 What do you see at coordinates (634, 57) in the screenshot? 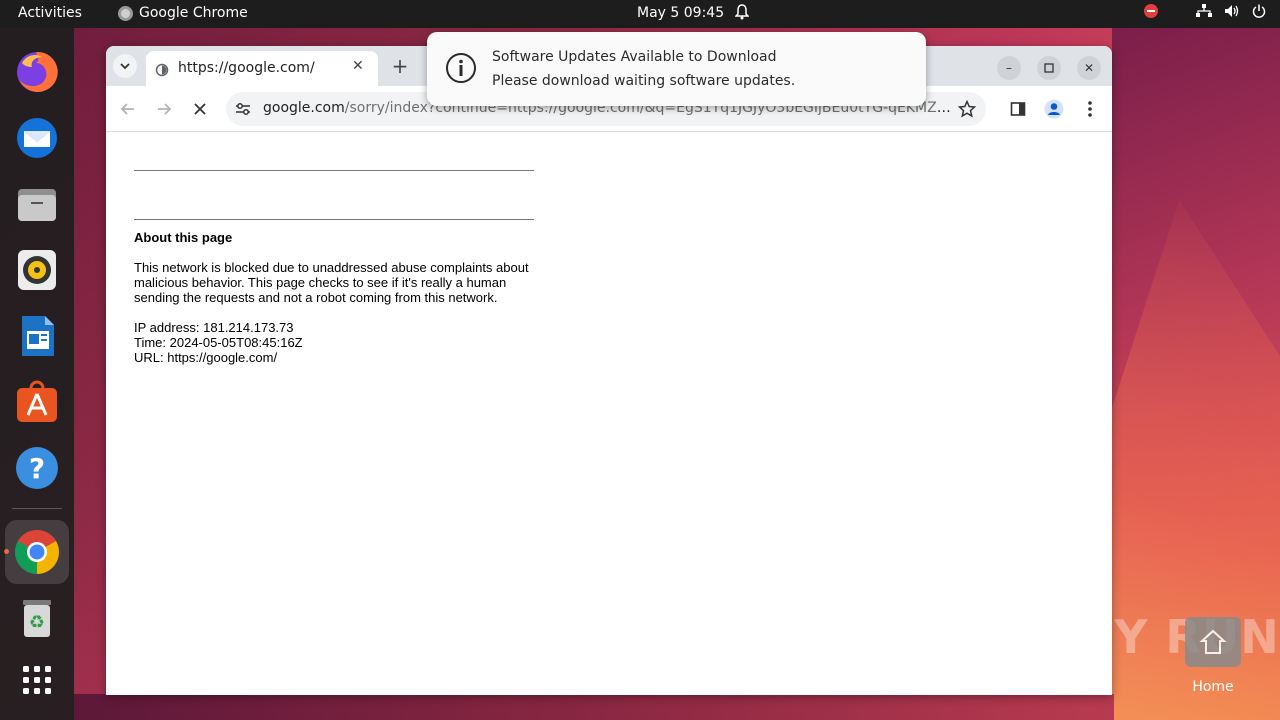
I see `notification-title: Software Updates Available to Download` at bounding box center [634, 57].